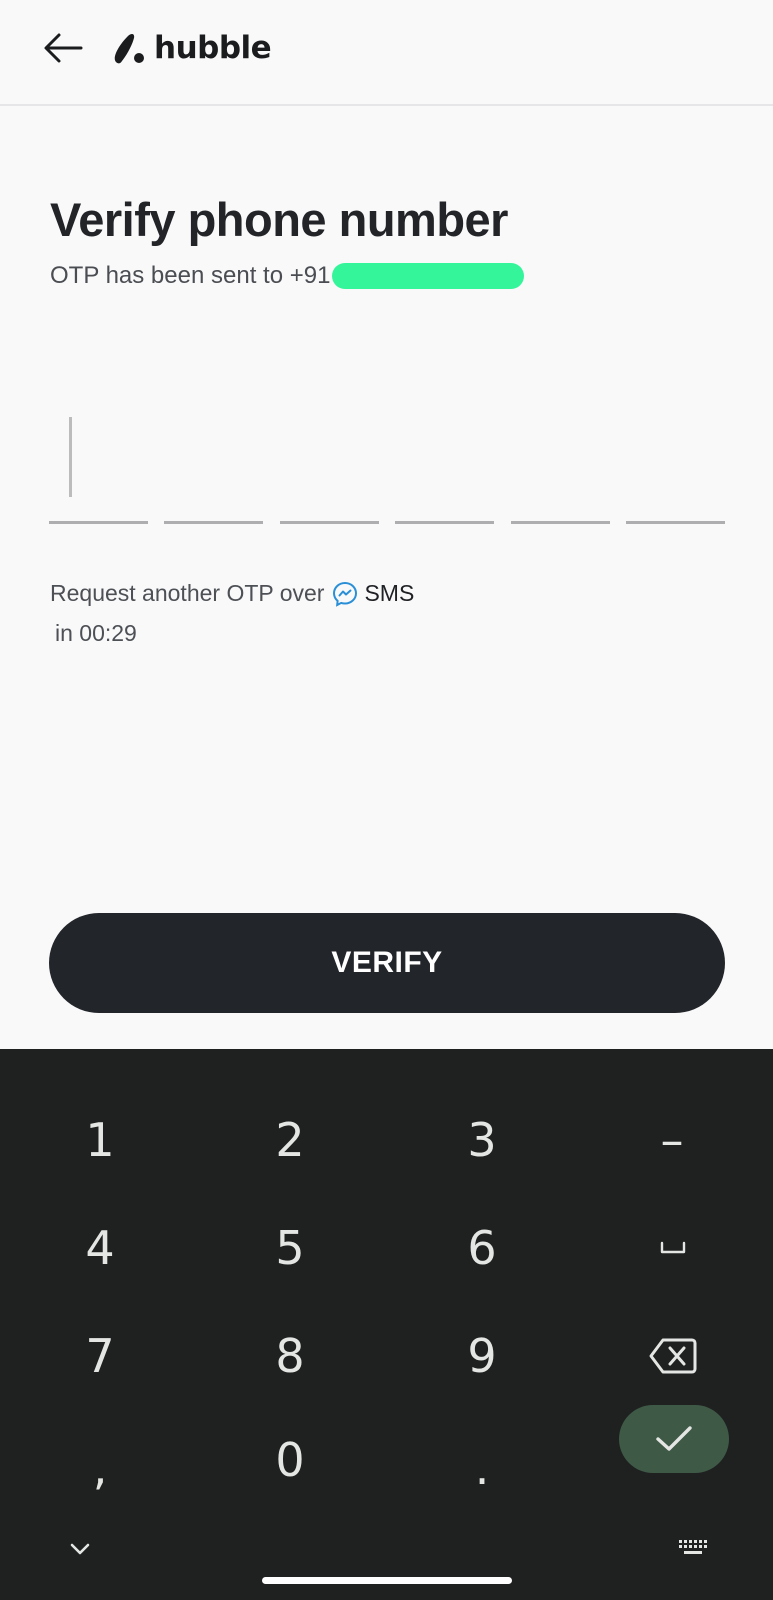 The height and width of the screenshot is (1600, 773). I want to click on key-8: 8, so click(290, 1356).